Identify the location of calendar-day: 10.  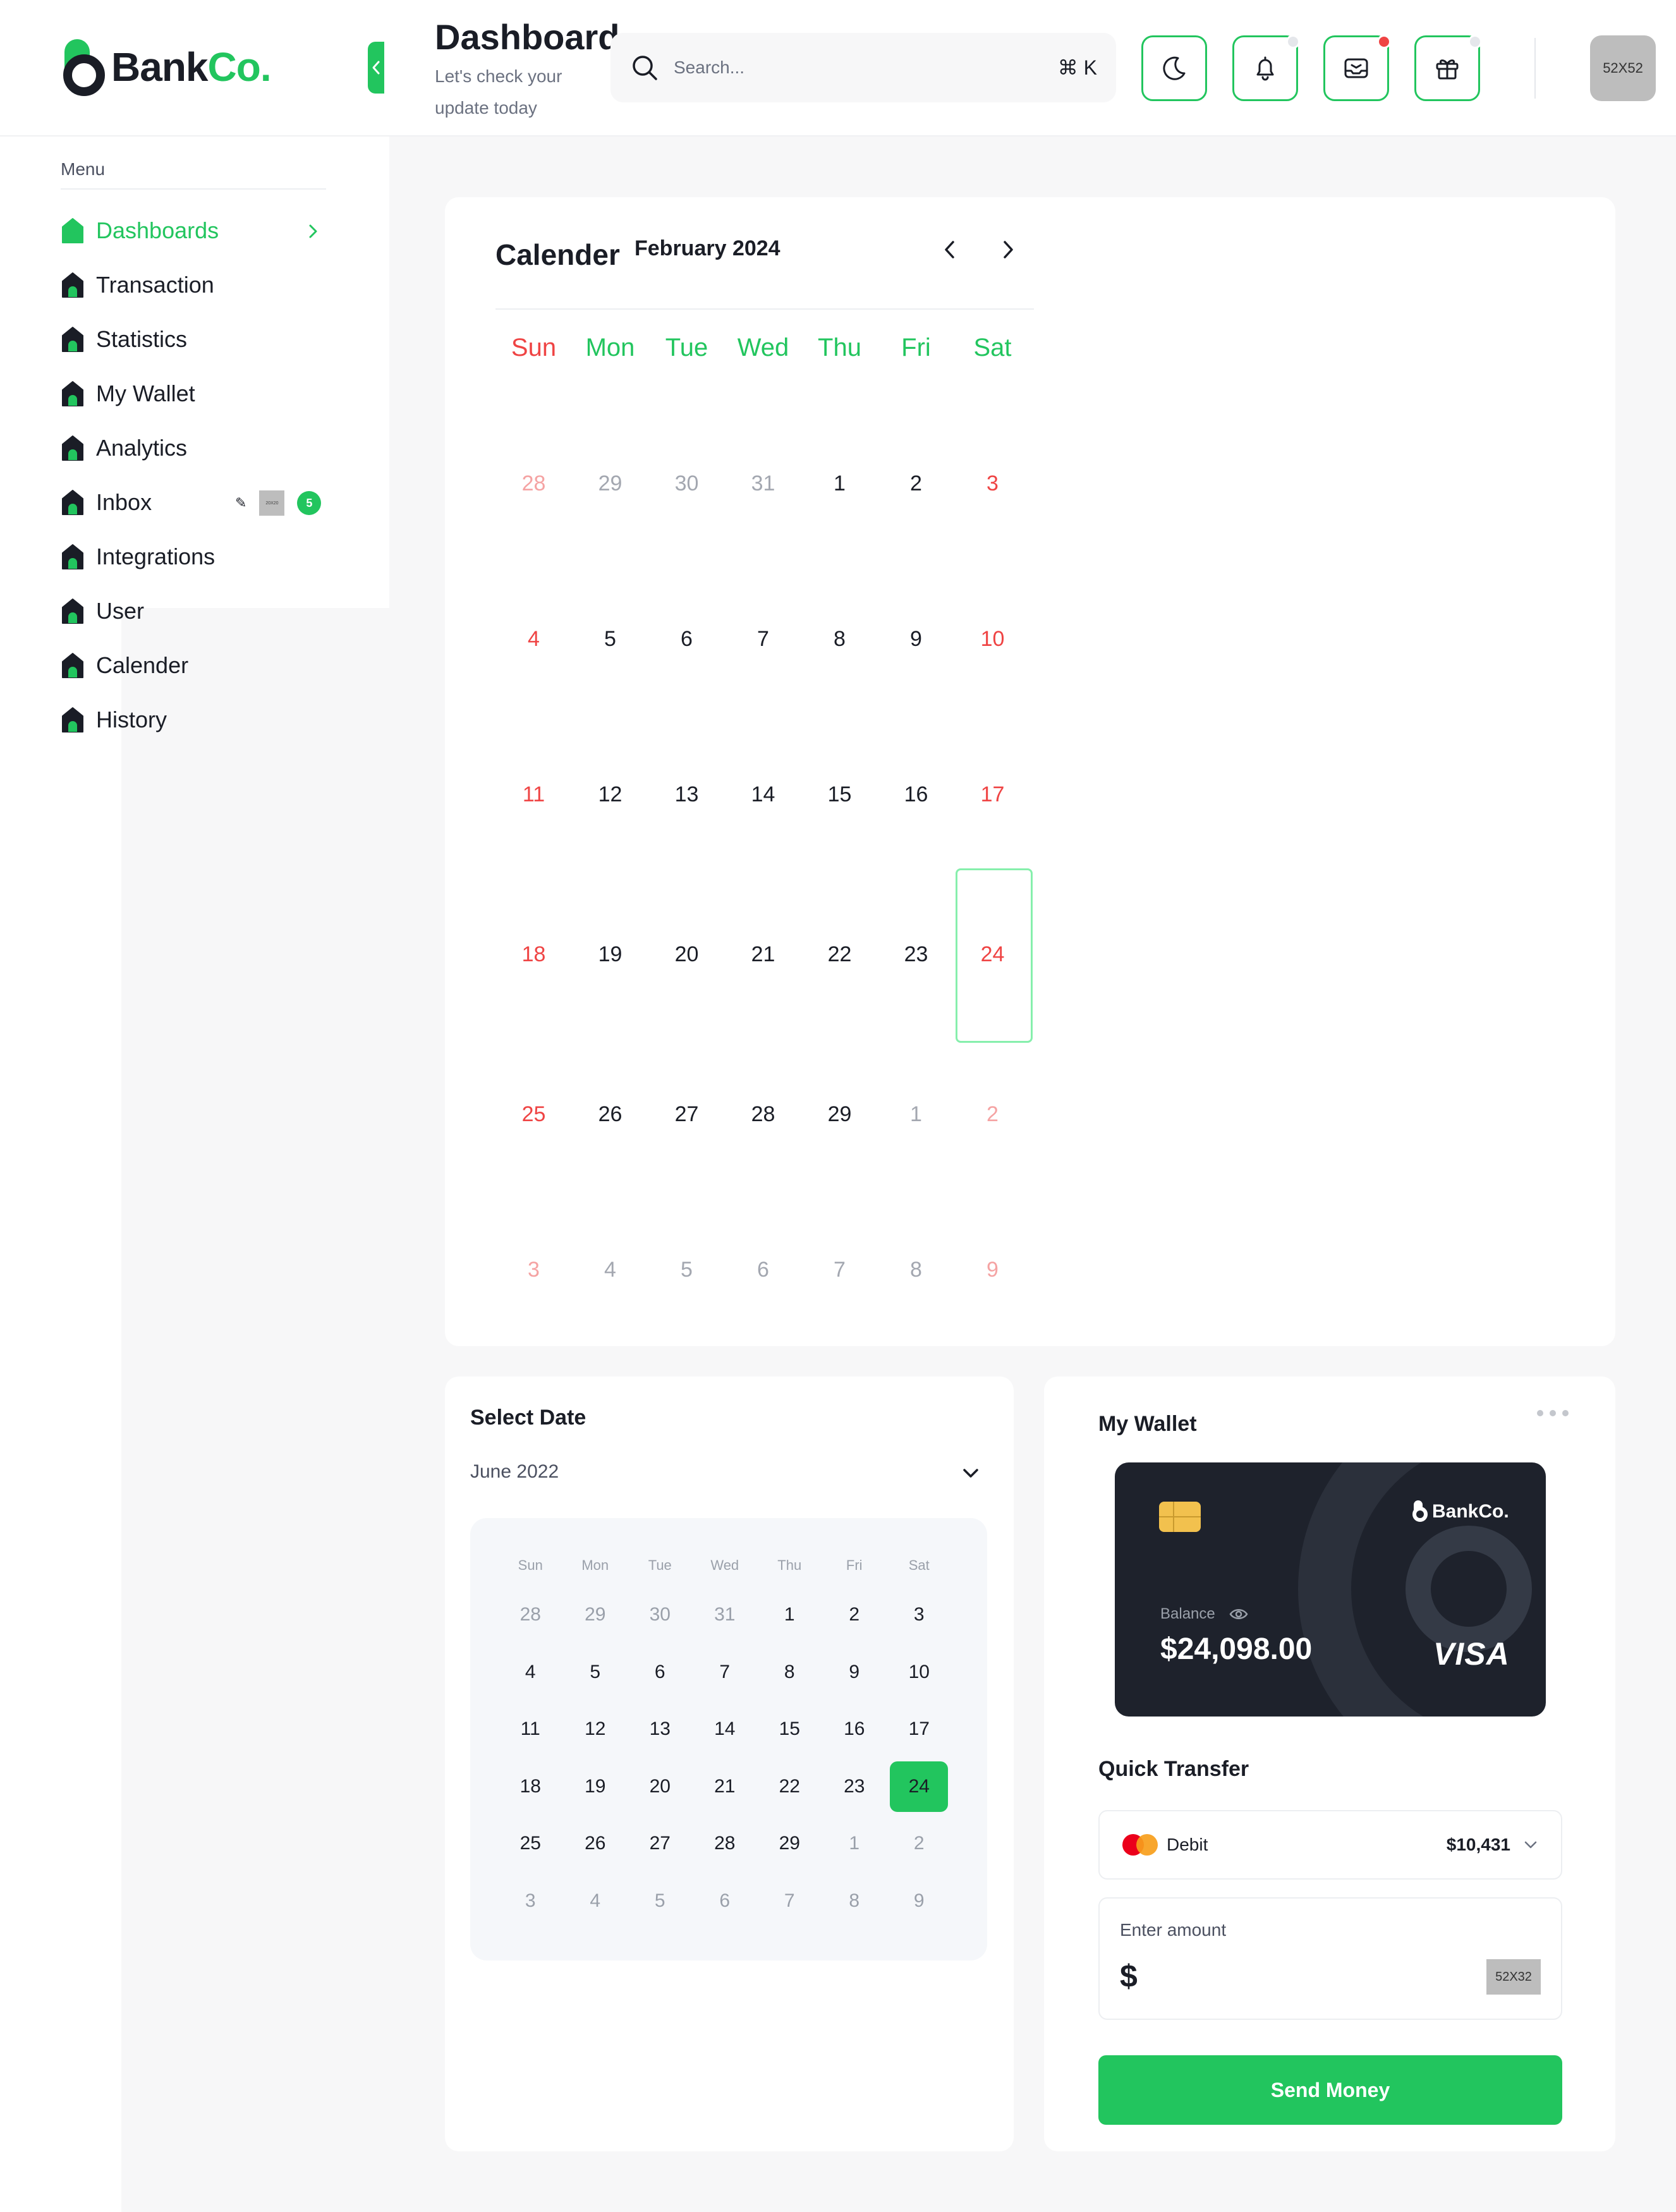
(992, 639).